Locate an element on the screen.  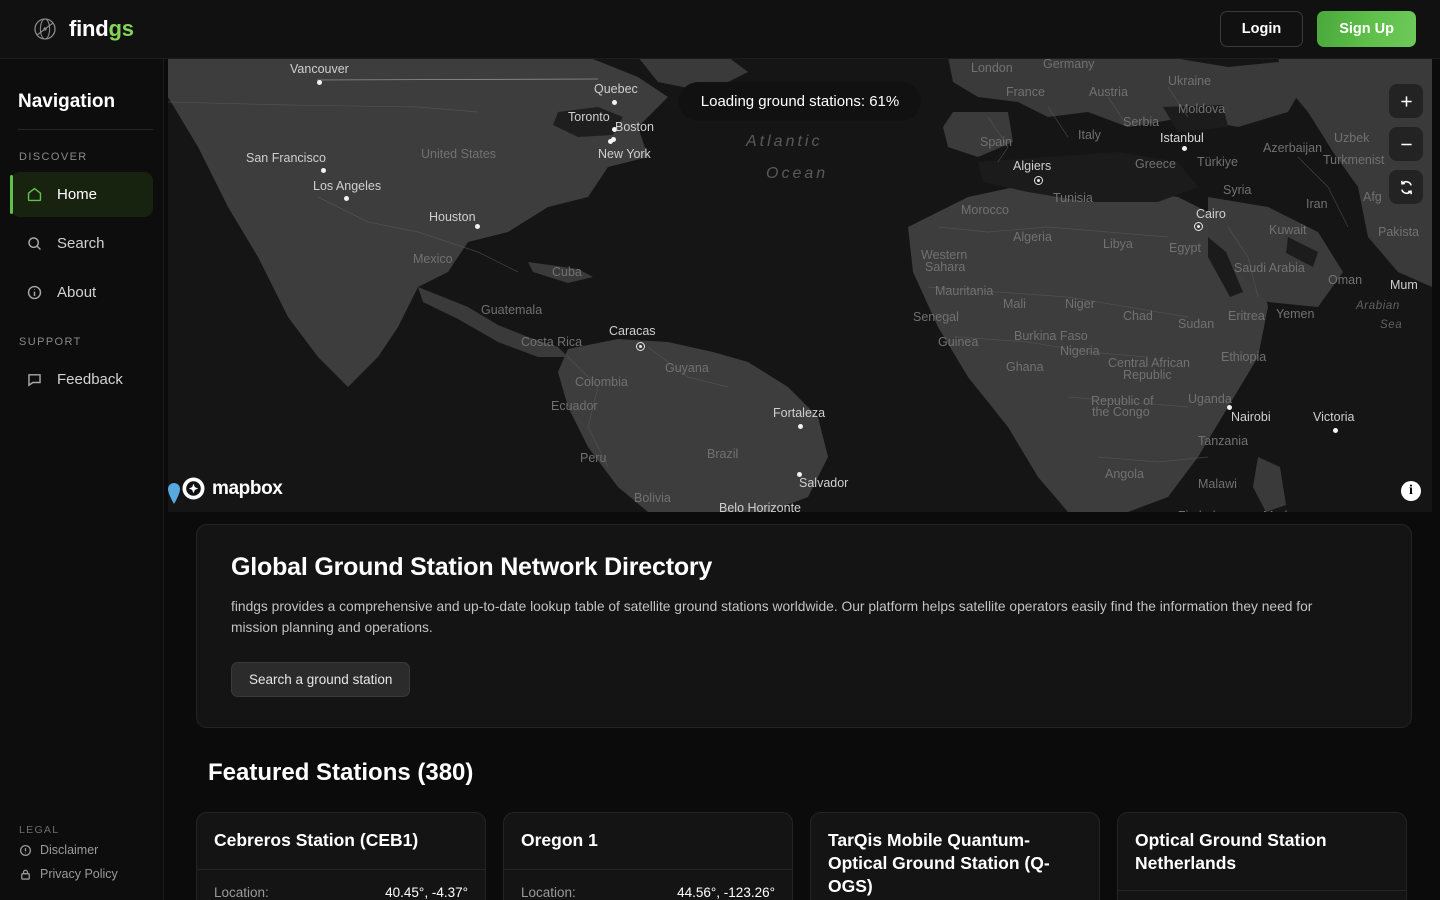
sidebar-section-support-label: SUPPORT is located at coordinates (50, 342).